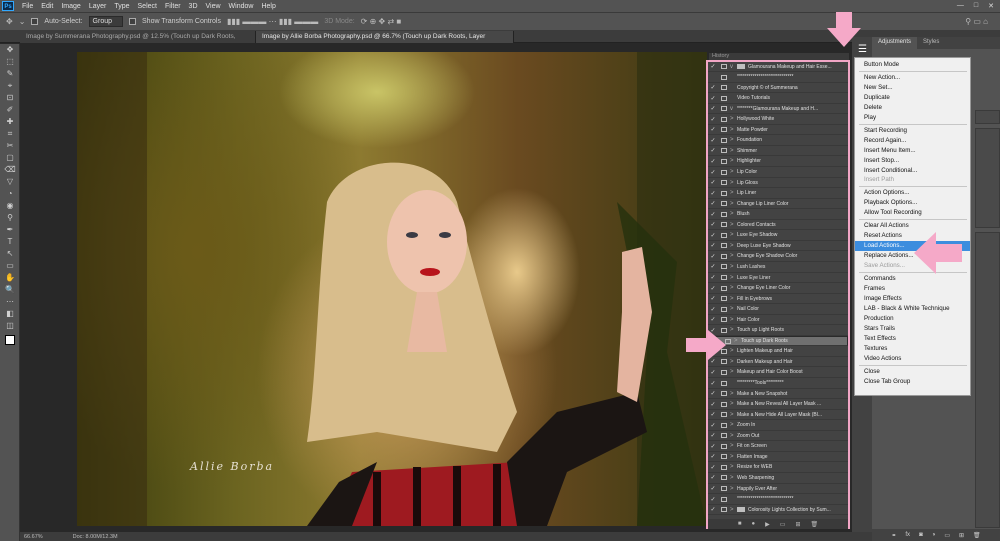 The height and width of the screenshot is (541, 1000). Describe the element at coordinates (778, 478) in the screenshot. I see `action-row: ✓ > Web Sharpening` at that location.